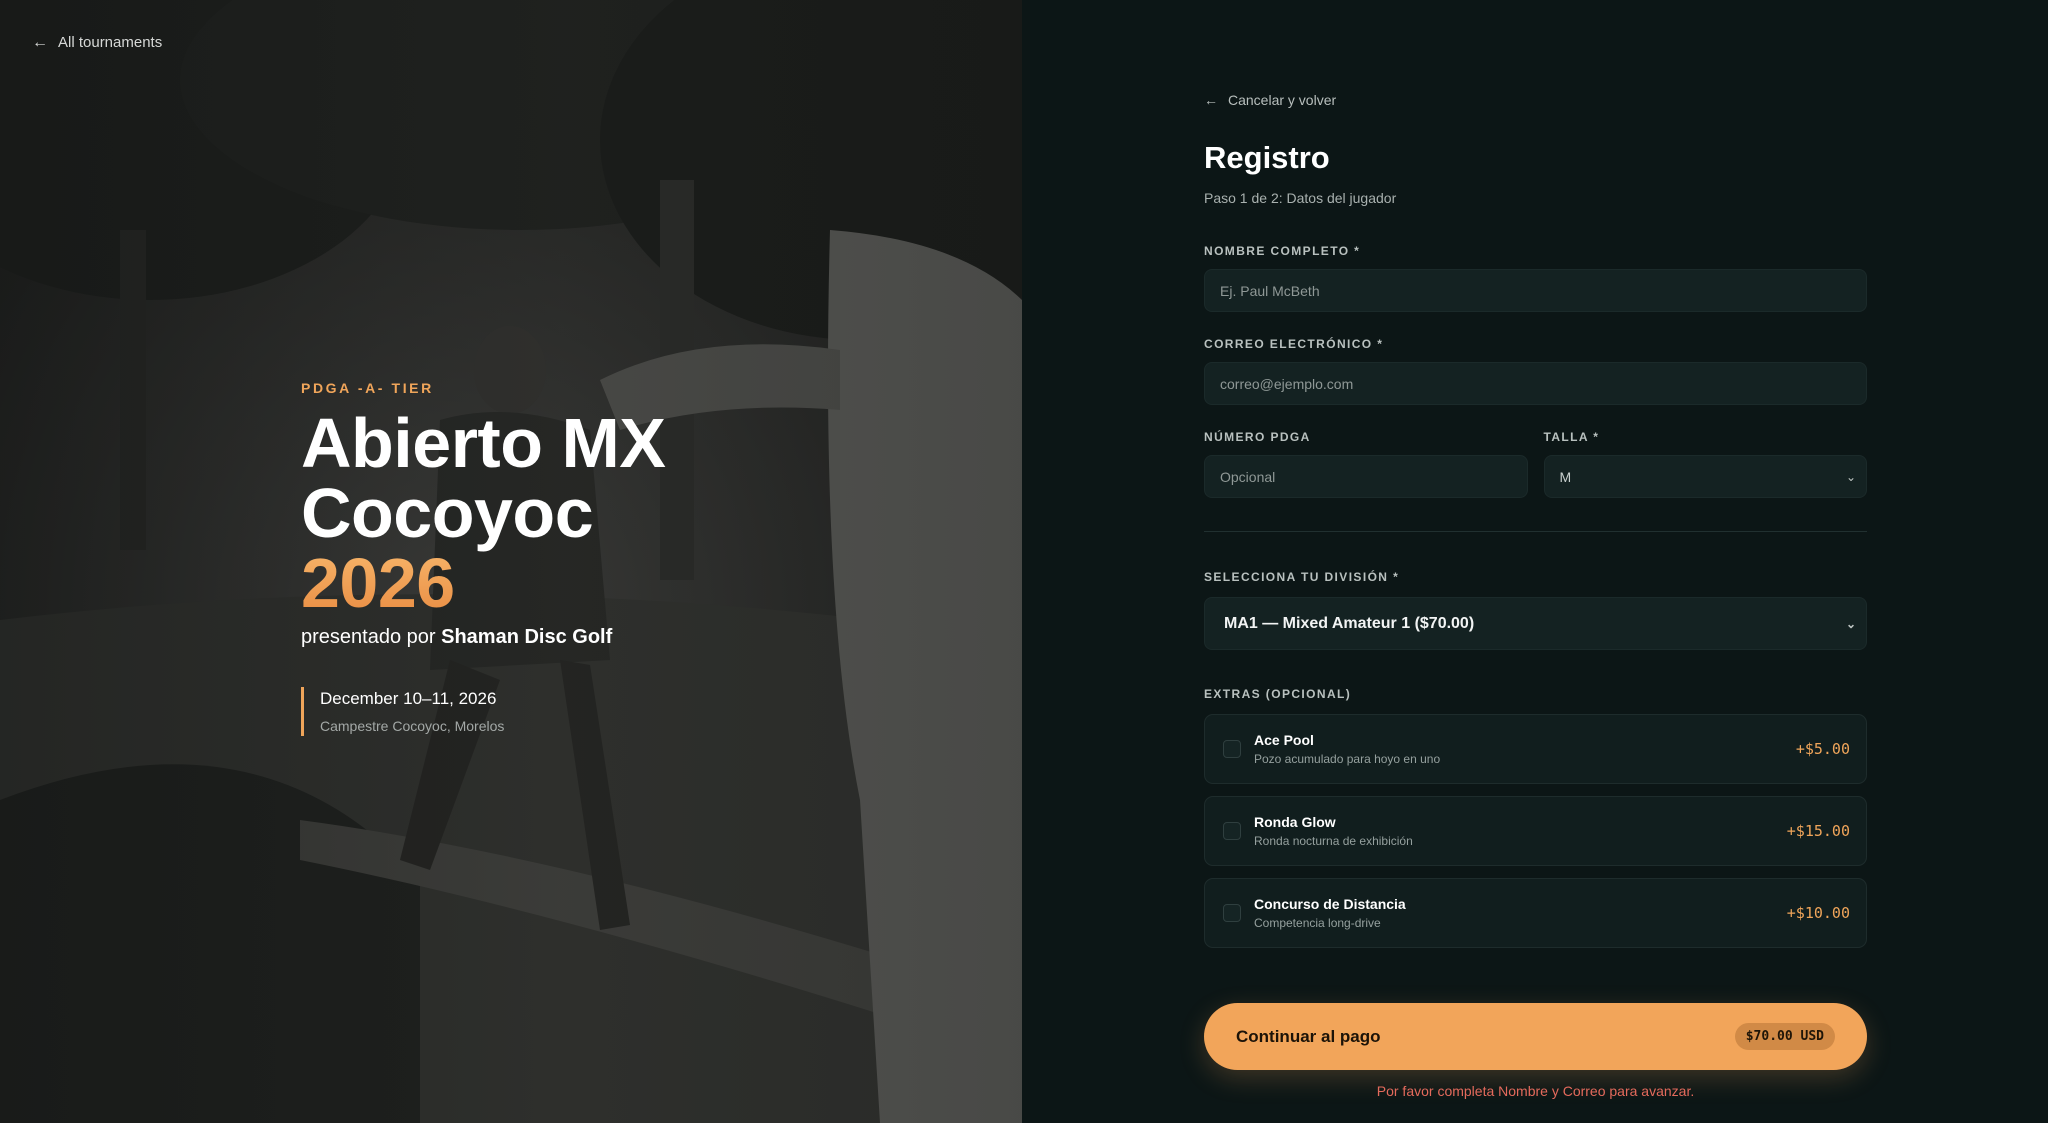  Describe the element at coordinates (1818, 831) in the screenshot. I see `extra-price: +$15.00` at that location.